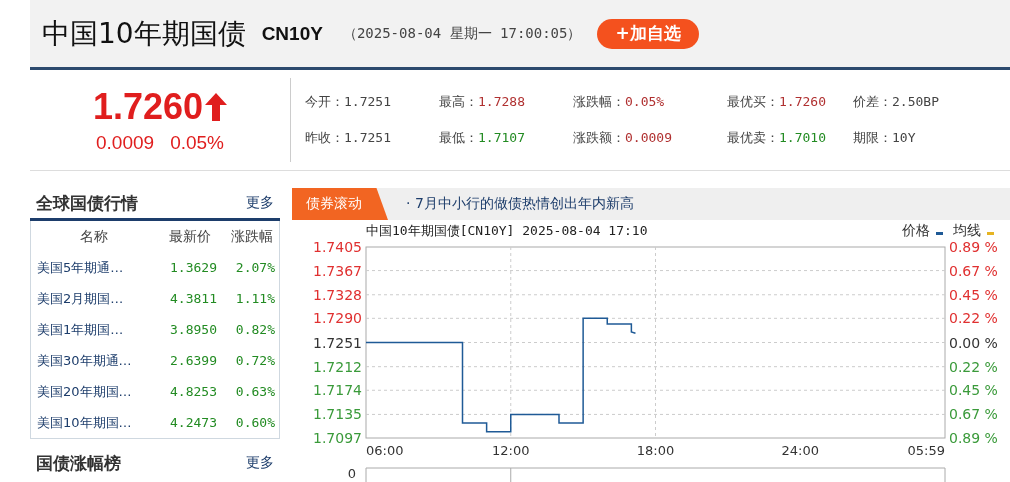 The height and width of the screenshot is (482, 1010). I want to click on price-change: 0.0009, so click(125, 143).